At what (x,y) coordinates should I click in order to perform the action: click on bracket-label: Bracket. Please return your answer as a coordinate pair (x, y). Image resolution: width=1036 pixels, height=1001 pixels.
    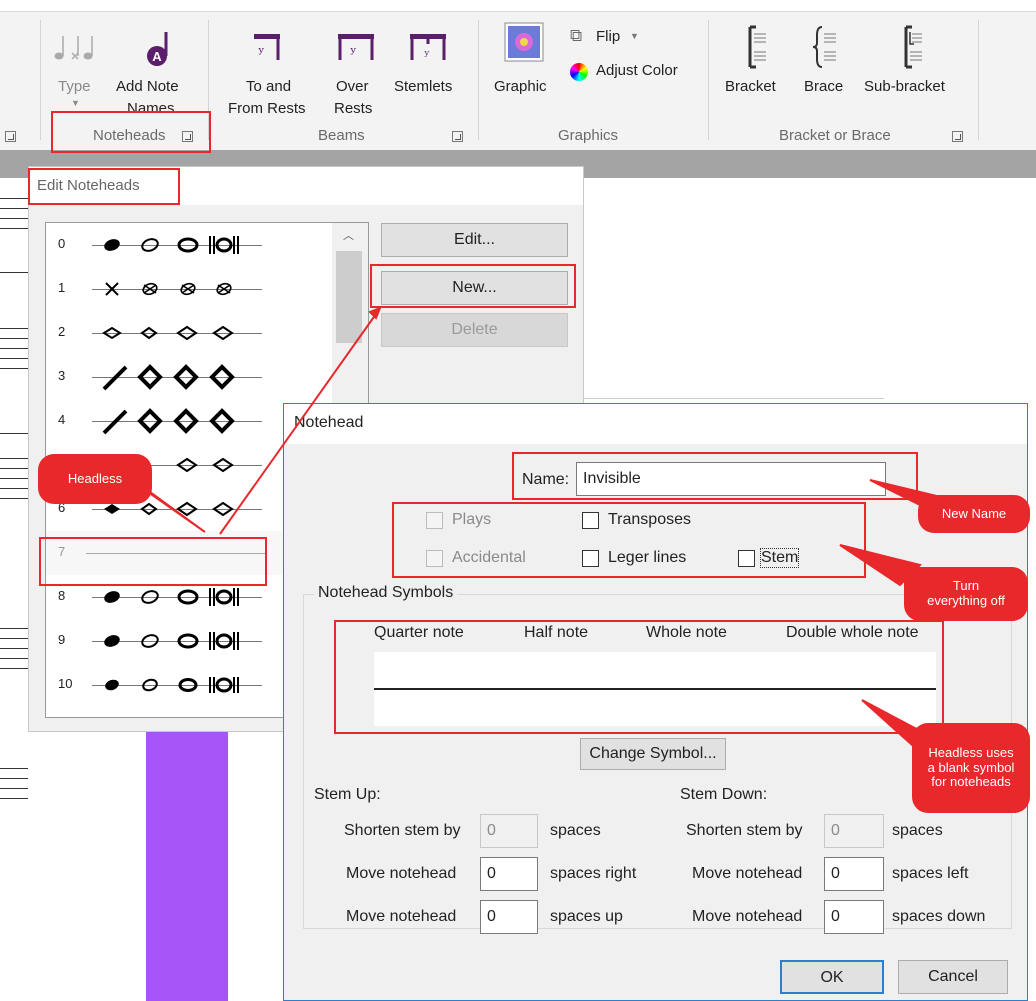
    Looking at the image, I should click on (750, 86).